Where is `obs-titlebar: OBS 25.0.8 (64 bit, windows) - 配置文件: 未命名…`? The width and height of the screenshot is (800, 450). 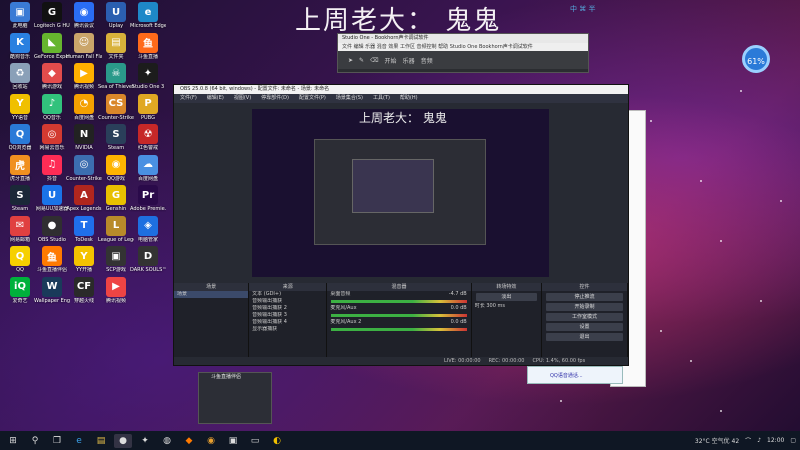 obs-titlebar: OBS 25.0.8 (64 bit, windows) - 配置文件: 未命名… is located at coordinates (401, 89).